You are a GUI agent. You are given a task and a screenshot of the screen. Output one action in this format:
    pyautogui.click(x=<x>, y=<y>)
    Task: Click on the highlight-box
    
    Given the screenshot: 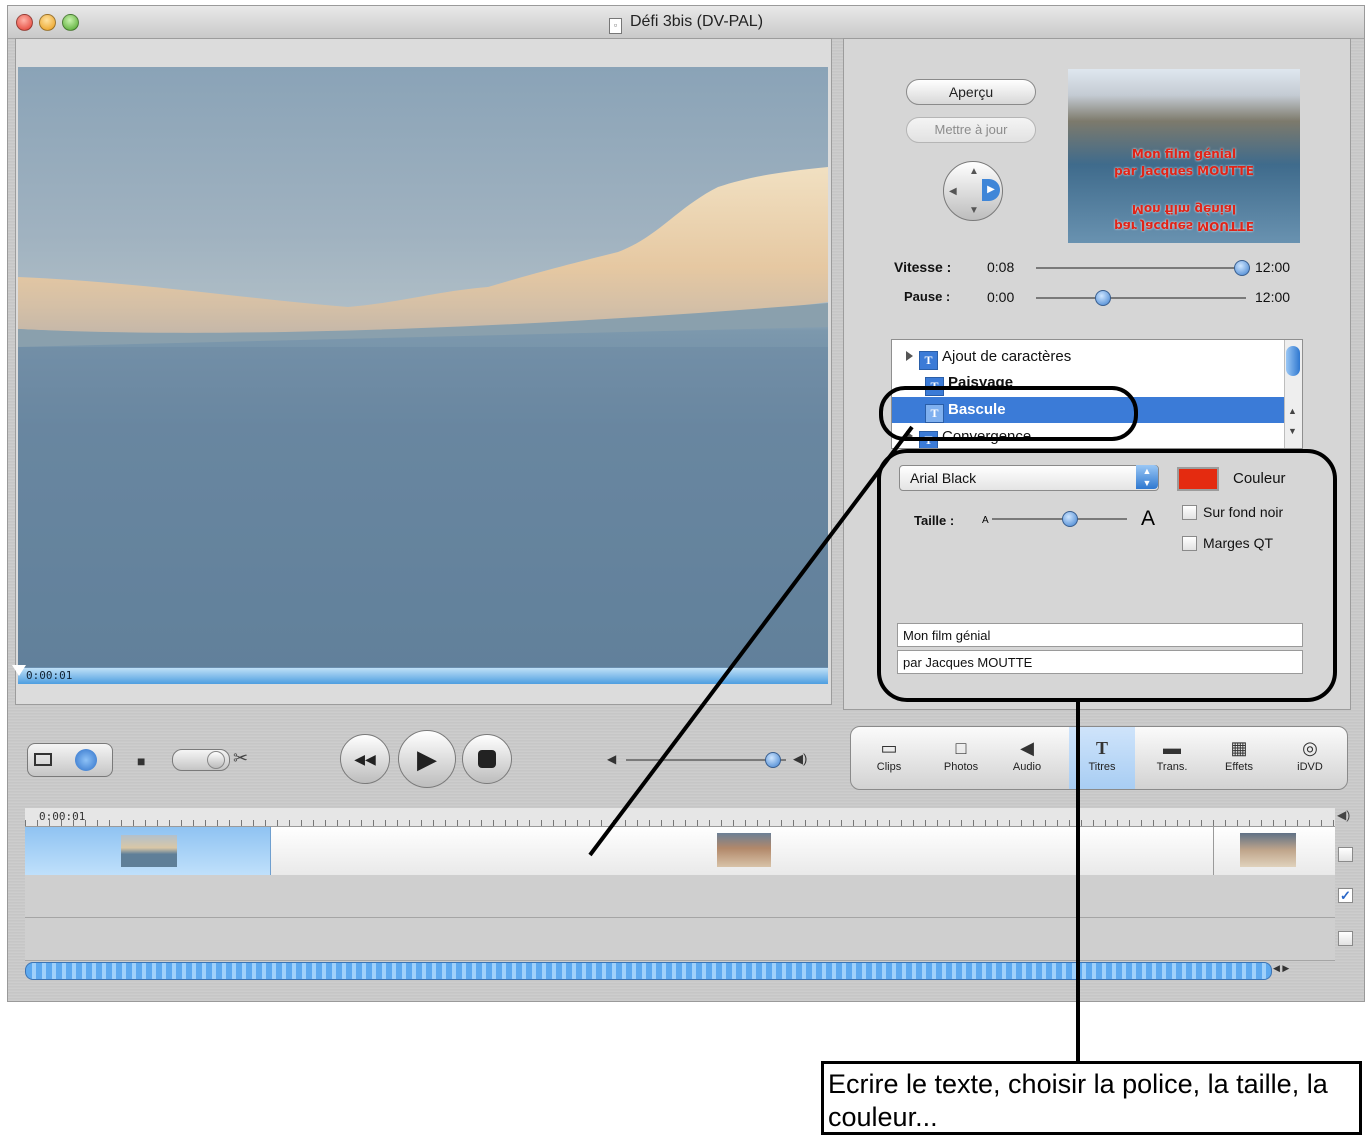 What is the action you would take?
    pyautogui.click(x=1107, y=575)
    